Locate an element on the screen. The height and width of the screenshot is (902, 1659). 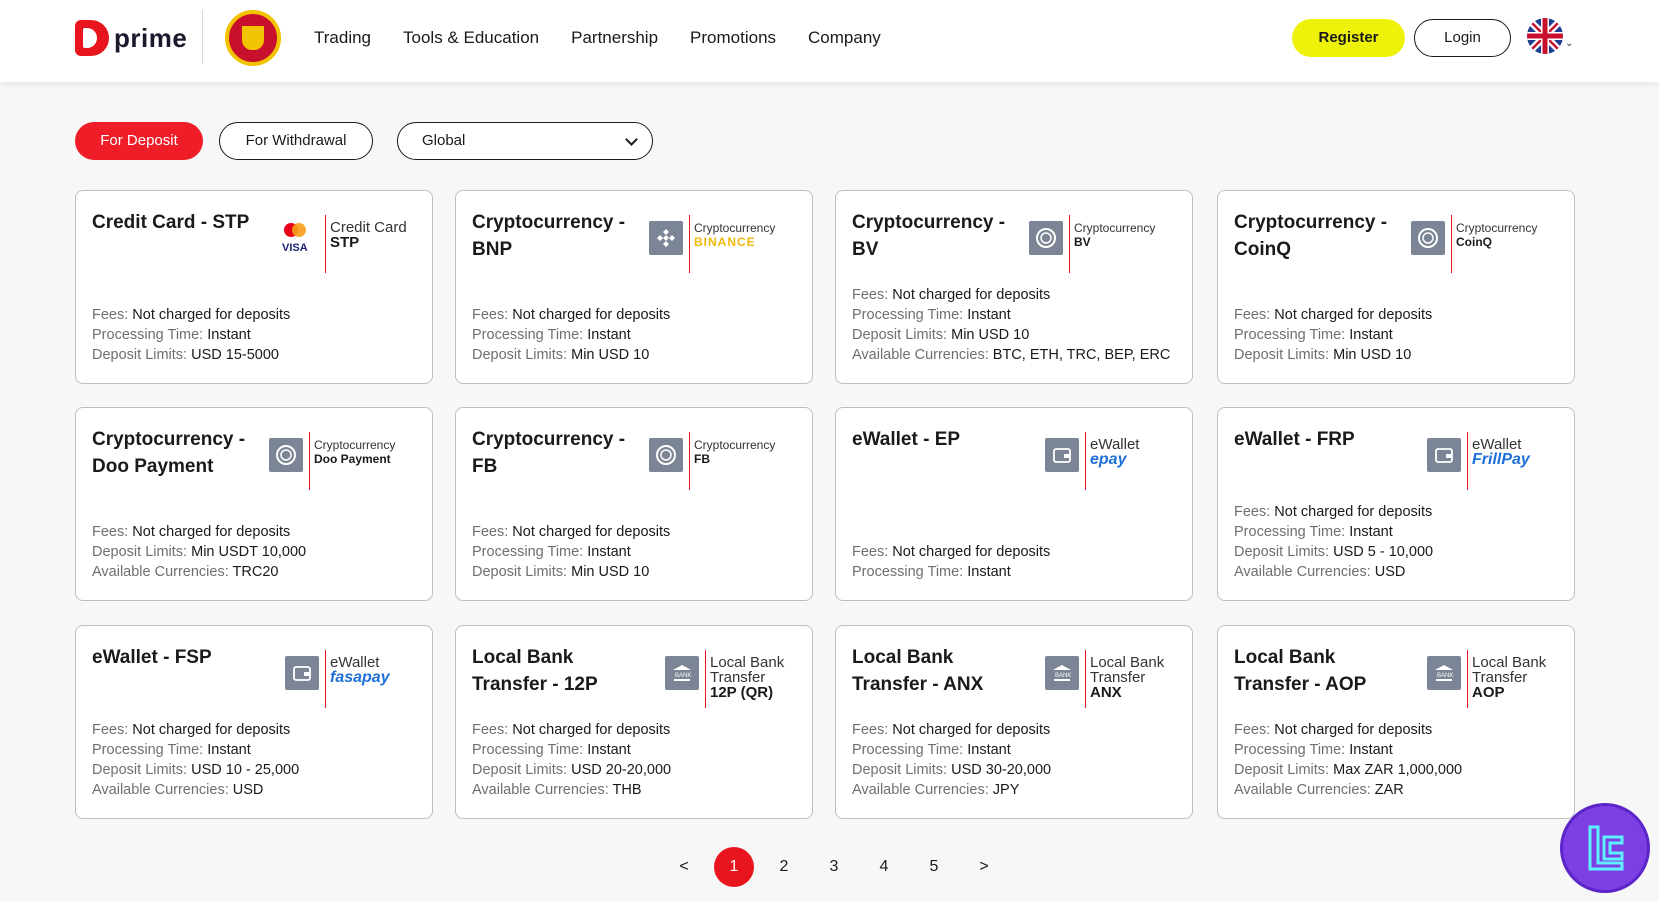
card-title: Local Bank Transfer - 12P is located at coordinates (535, 671).